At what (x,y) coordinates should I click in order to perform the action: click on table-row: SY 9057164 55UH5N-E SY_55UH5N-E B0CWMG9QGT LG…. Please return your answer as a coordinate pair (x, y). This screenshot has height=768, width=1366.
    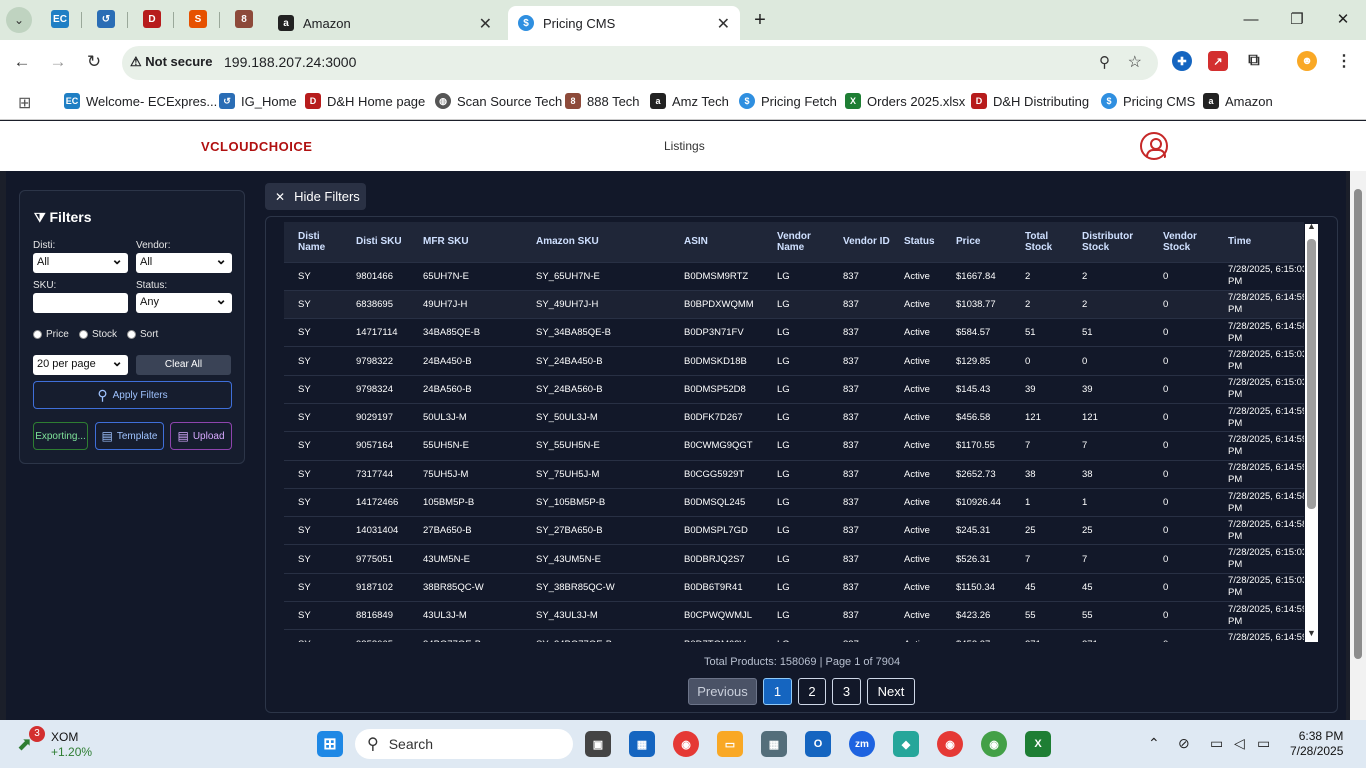
    Looking at the image, I should click on (794, 446).